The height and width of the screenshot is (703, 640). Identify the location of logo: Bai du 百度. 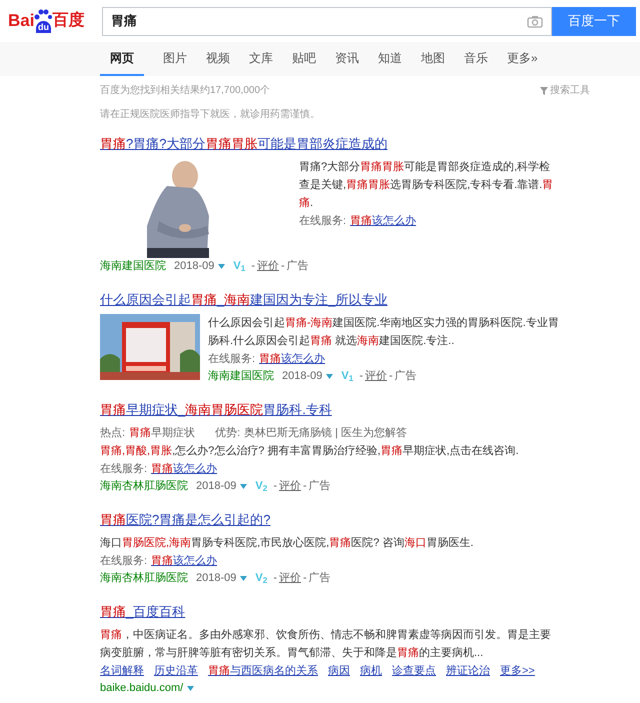
(51, 21).